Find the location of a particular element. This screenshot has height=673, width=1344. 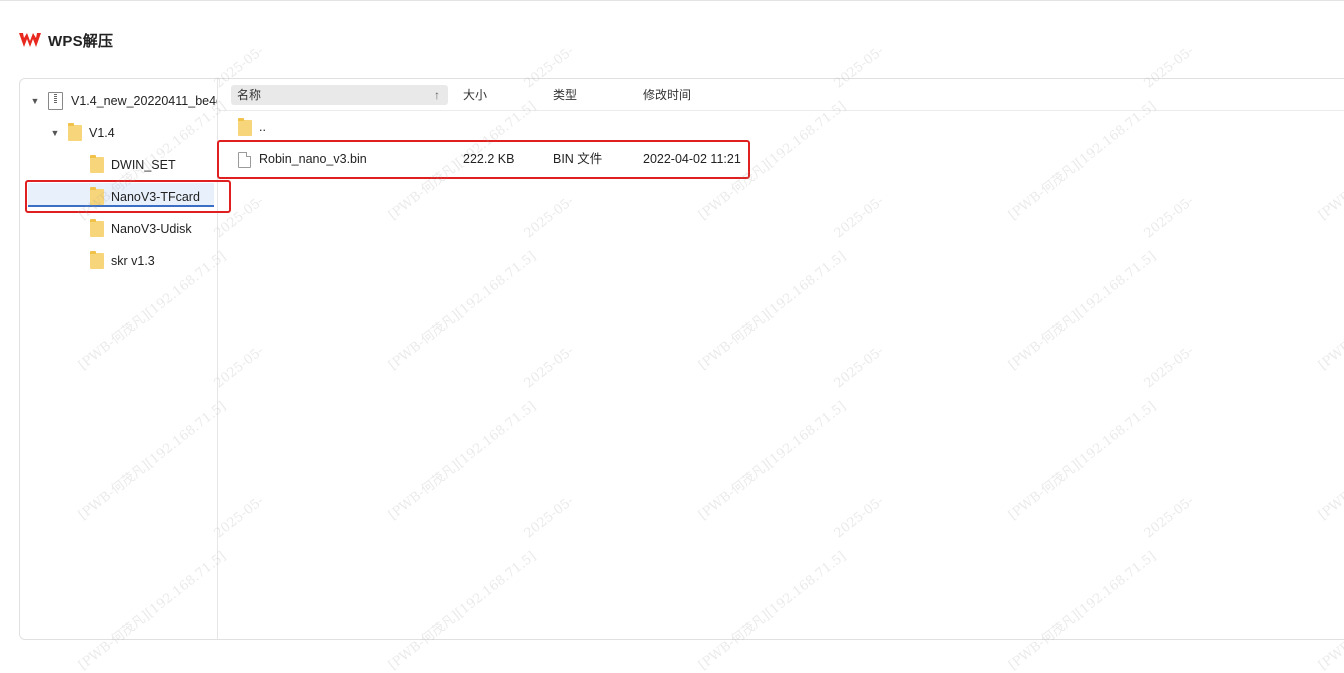

file-row-parent: .. is located at coordinates (617, 127).